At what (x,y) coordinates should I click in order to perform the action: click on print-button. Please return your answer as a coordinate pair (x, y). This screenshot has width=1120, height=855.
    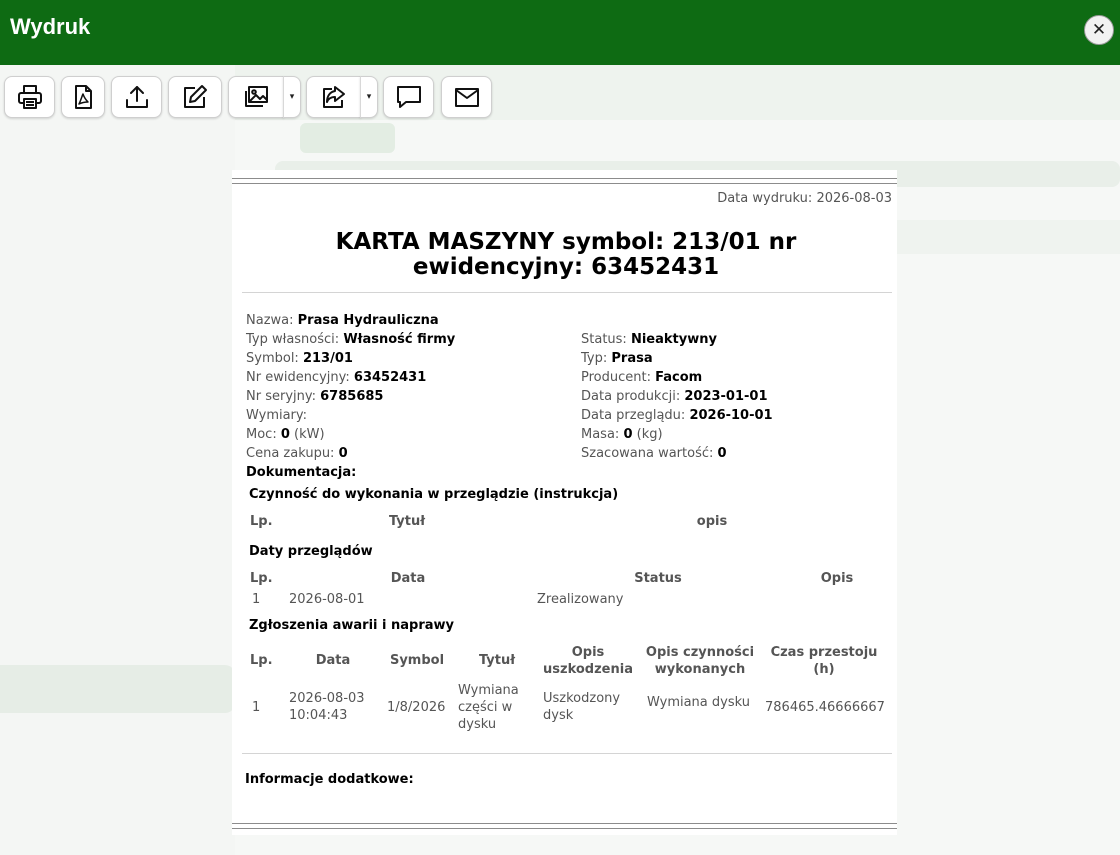
    Looking at the image, I should click on (29, 97).